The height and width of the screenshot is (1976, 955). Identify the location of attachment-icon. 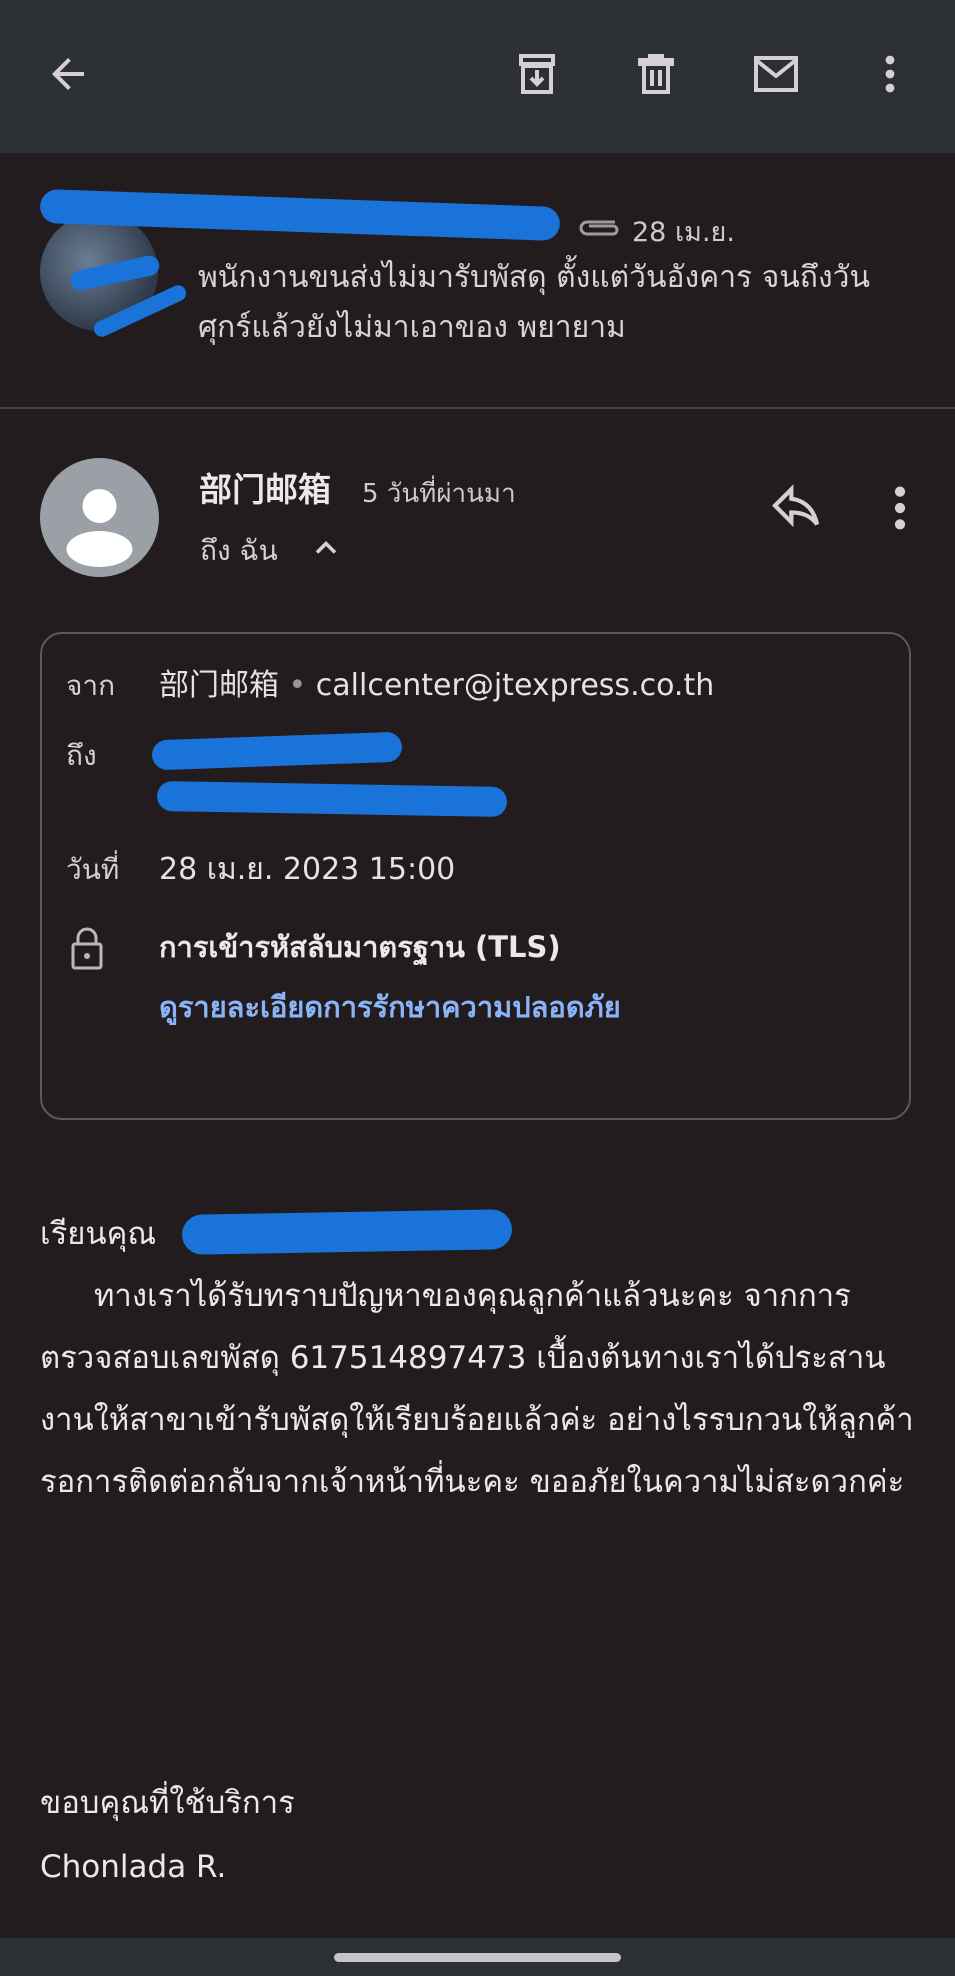
(599, 228).